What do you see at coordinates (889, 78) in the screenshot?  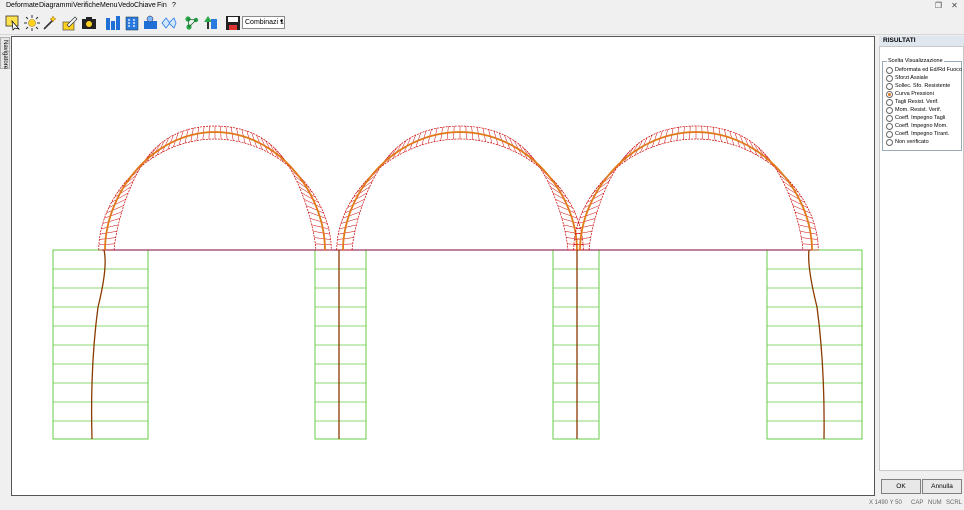 I see `radio-sforzi-assiale` at bounding box center [889, 78].